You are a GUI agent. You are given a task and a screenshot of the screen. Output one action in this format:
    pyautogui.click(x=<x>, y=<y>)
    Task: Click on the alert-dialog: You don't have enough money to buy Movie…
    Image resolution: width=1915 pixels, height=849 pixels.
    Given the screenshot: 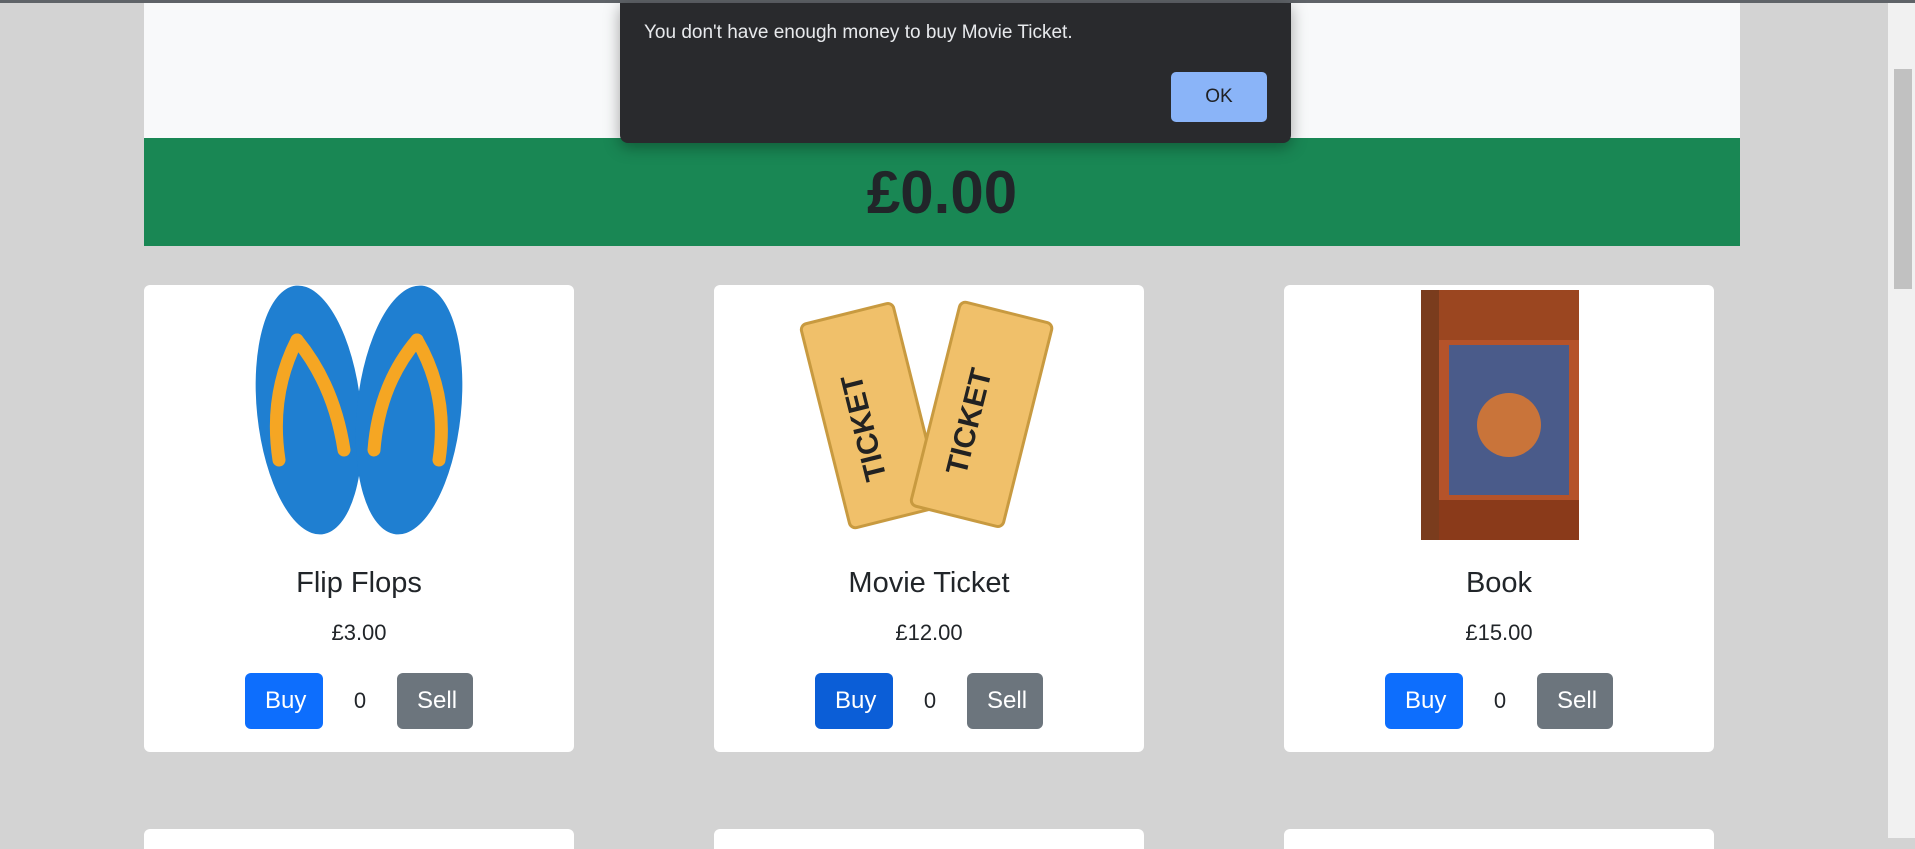 What is the action you would take?
    pyautogui.click(x=955, y=73)
    